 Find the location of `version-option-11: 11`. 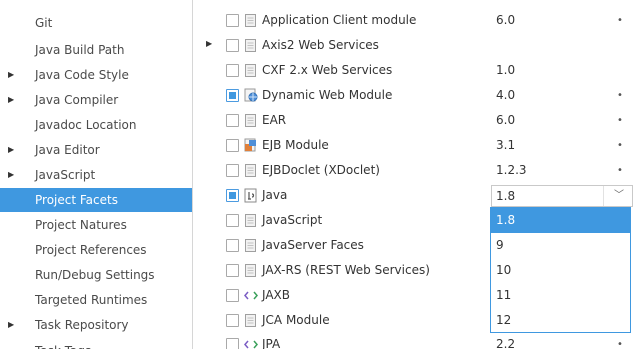

version-option-11: 11 is located at coordinates (560, 295).